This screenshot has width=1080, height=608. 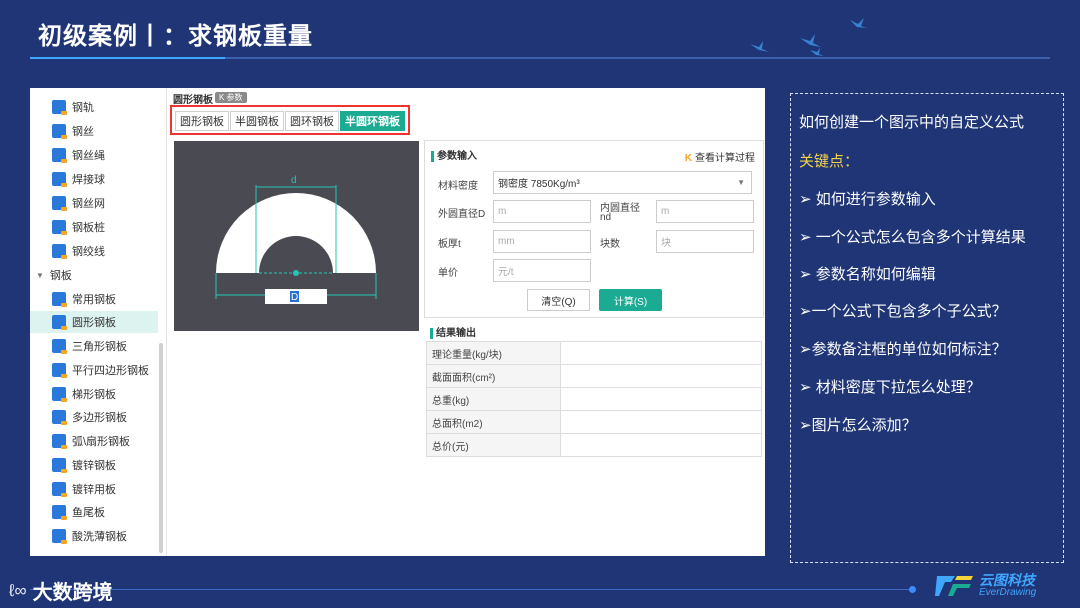 What do you see at coordinates (59, 417) in the screenshot?
I see `polygon-plate-icon` at bounding box center [59, 417].